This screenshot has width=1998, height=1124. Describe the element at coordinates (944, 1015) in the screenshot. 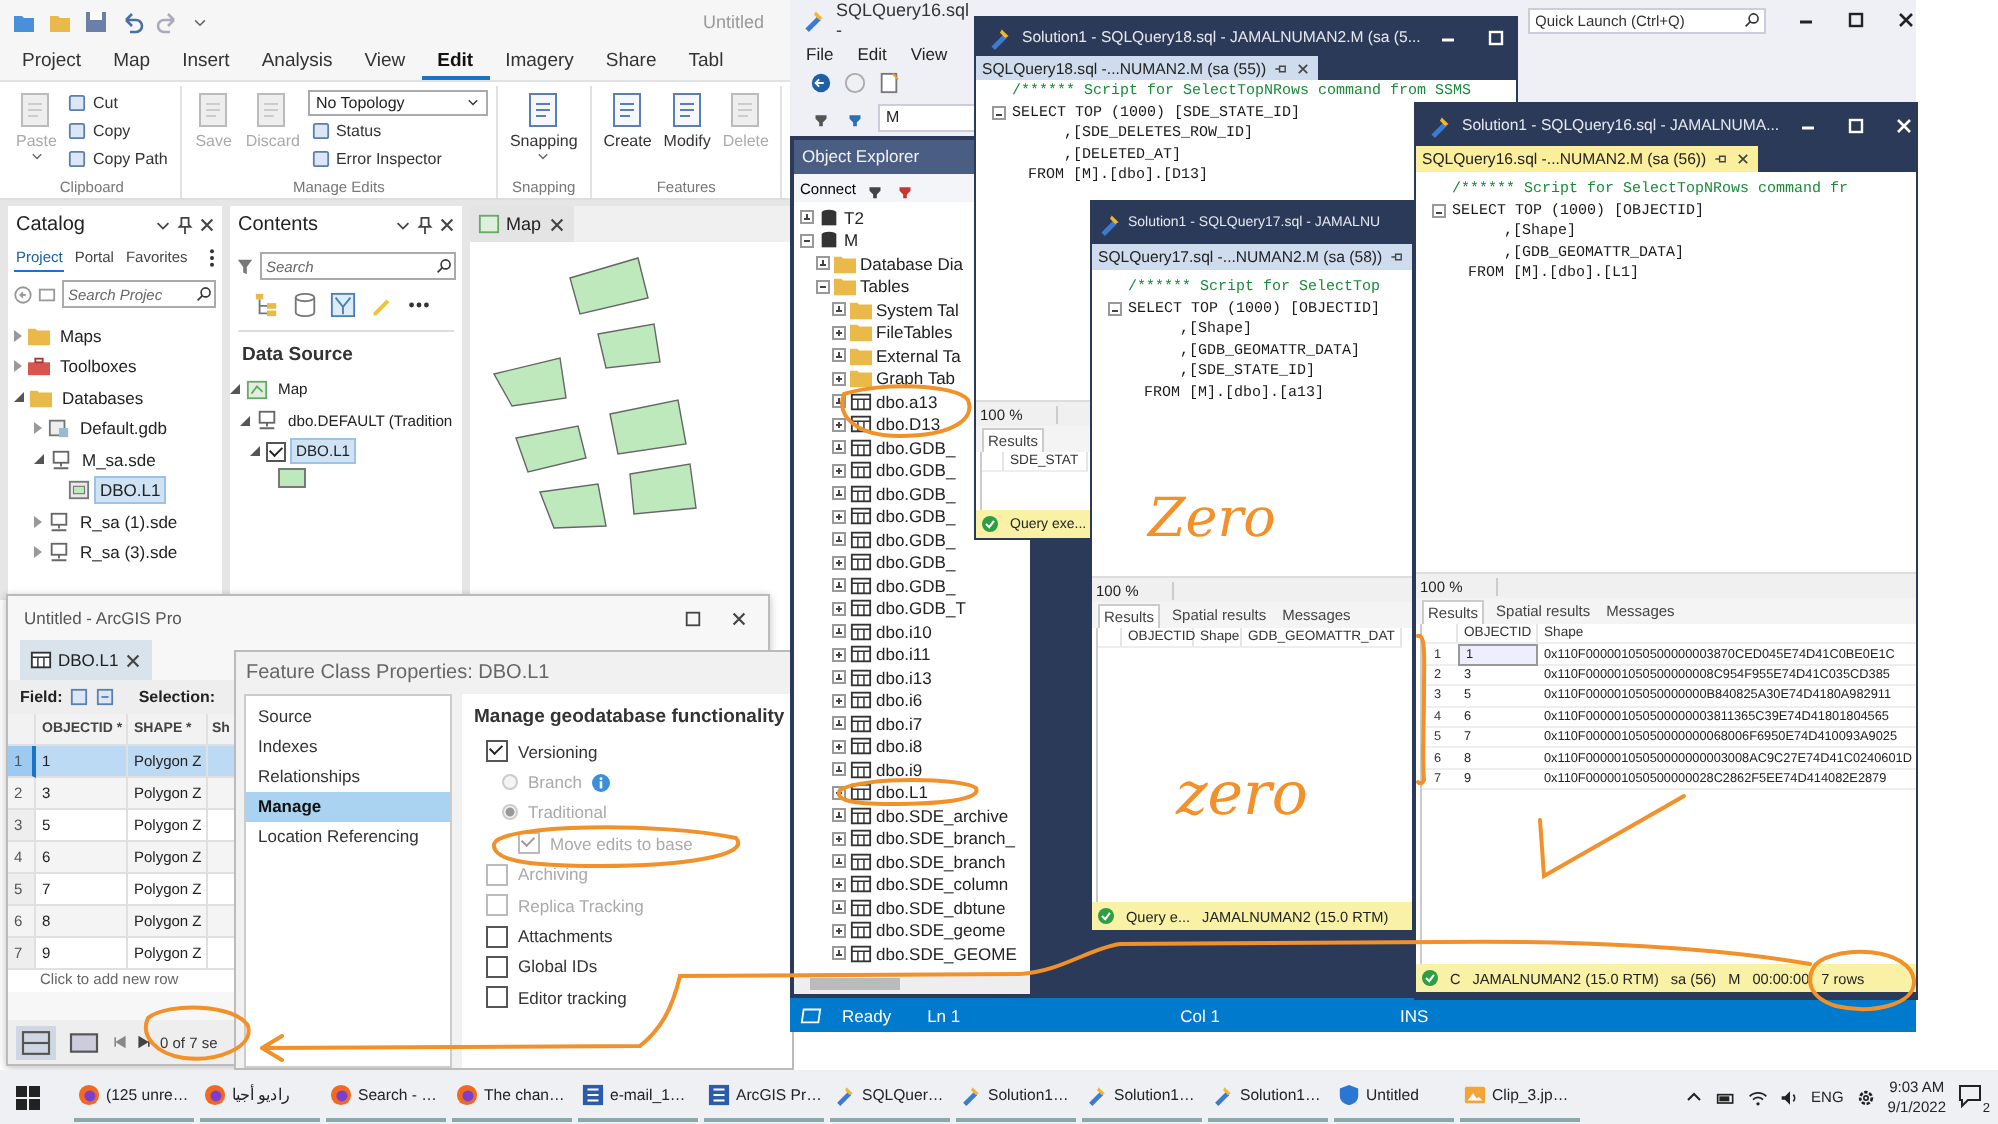

I see `status-text: Ln 1` at that location.